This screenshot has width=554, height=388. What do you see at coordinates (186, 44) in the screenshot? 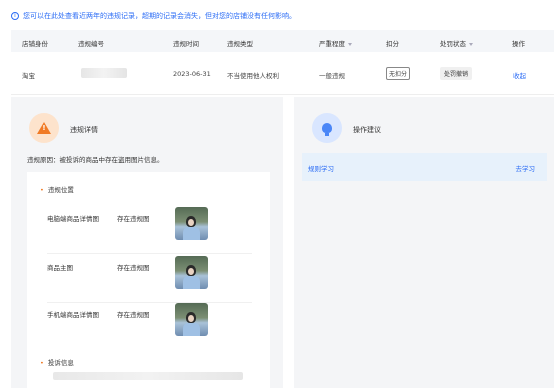
I see `header-time: 违规时间` at bounding box center [186, 44].